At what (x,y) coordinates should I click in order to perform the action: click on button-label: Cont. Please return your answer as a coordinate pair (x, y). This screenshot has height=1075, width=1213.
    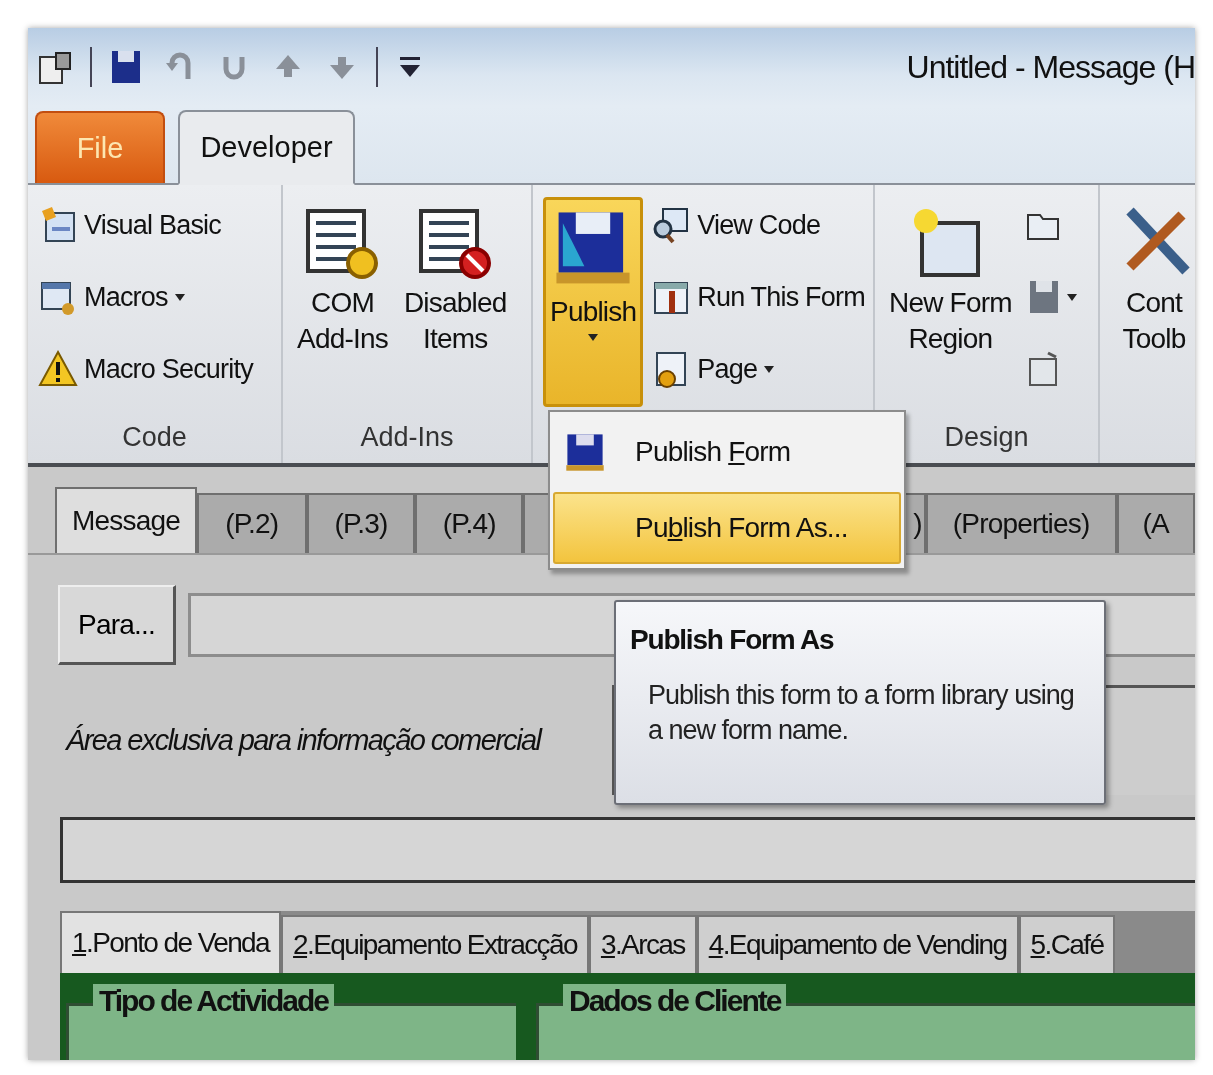
    Looking at the image, I should click on (1154, 303).